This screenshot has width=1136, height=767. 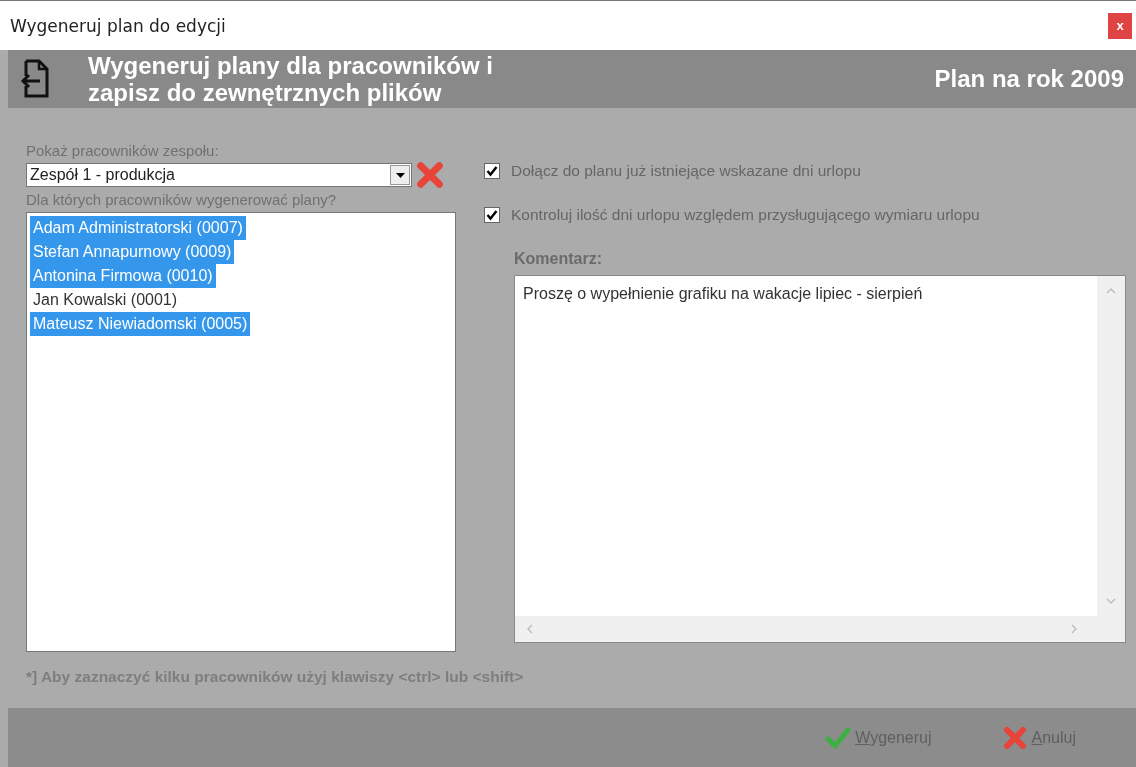 I want to click on employees-label: Dla których pracowników wygenerować plany?, so click(x=182, y=200).